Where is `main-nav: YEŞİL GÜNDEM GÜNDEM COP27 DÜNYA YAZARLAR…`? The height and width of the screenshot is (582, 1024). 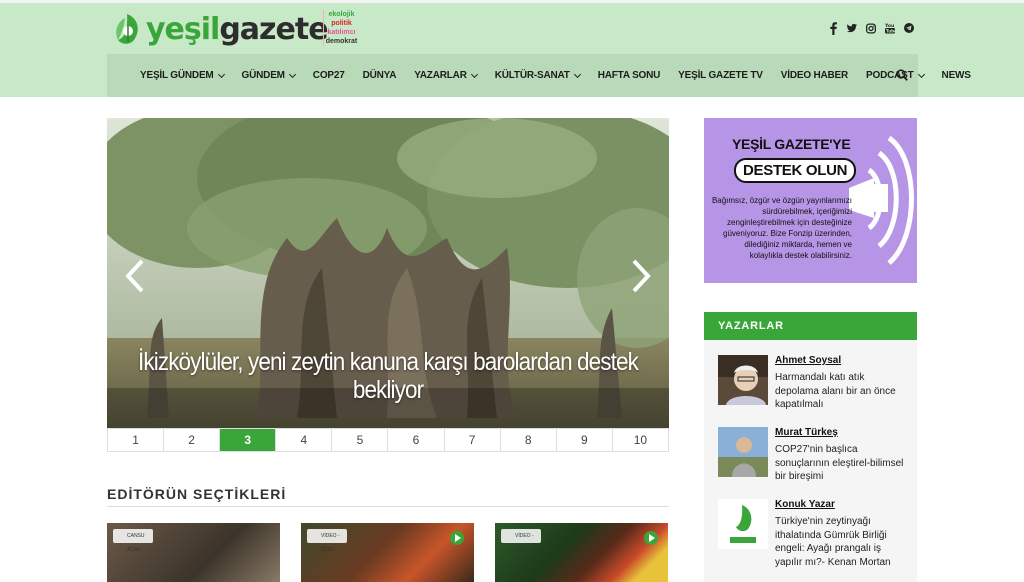 main-nav: YEŞİL GÜNDEM GÜNDEM COP27 DÜNYA YAZARLAR… is located at coordinates (539, 75).